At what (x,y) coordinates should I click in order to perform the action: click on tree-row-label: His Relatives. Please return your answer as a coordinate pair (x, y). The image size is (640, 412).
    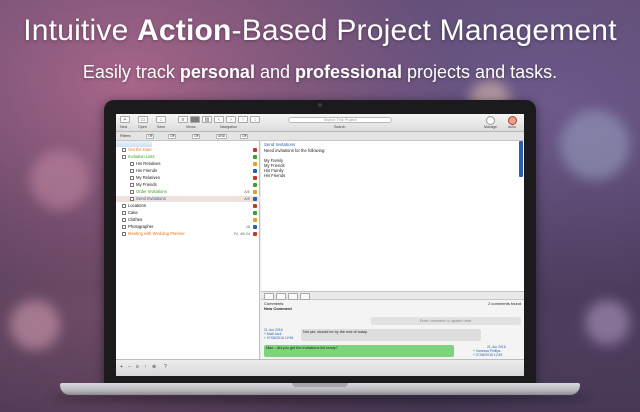
    Looking at the image, I should click on (148, 163).